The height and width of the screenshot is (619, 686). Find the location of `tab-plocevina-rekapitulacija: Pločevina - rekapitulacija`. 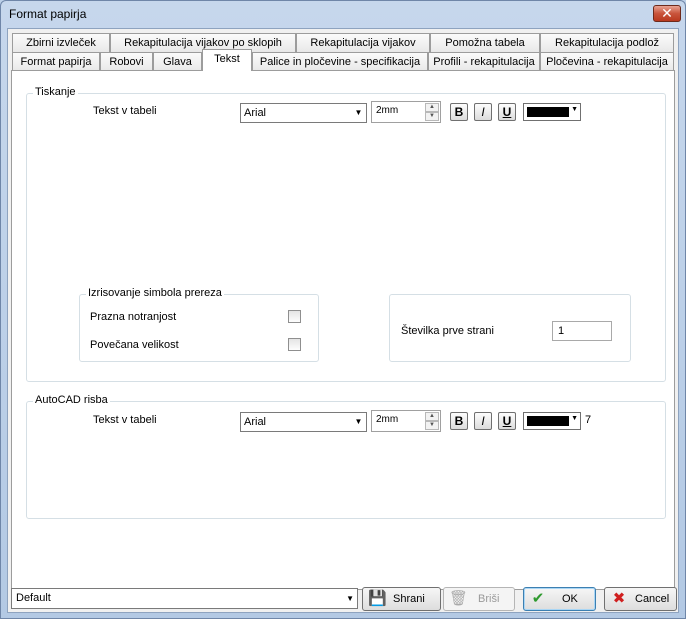

tab-plocevina-rekapitulacija: Pločevina - rekapitulacija is located at coordinates (607, 61).